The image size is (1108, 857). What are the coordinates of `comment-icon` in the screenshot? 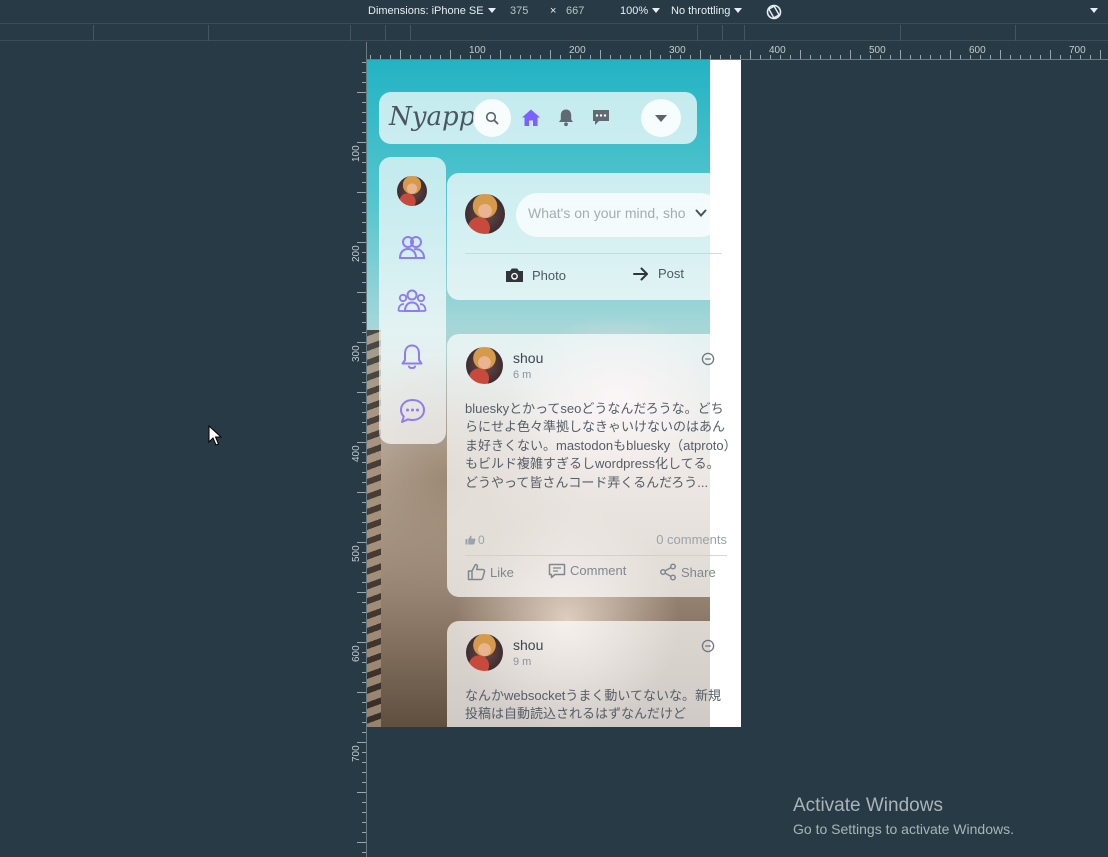 It's located at (557, 571).